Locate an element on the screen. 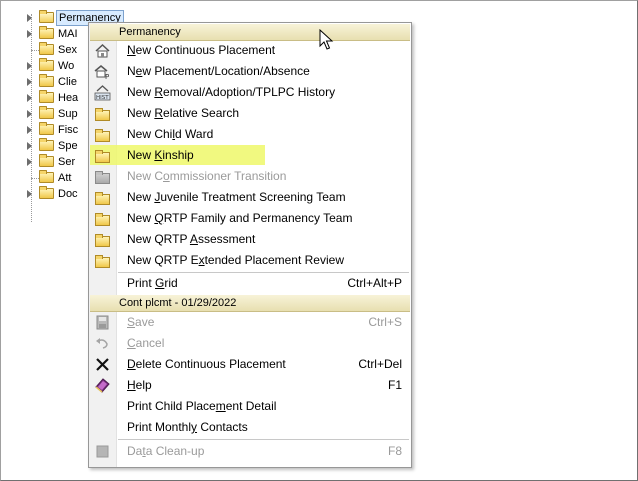 The width and height of the screenshot is (638, 481). tree-item: MAI is located at coordinates (46, 34).